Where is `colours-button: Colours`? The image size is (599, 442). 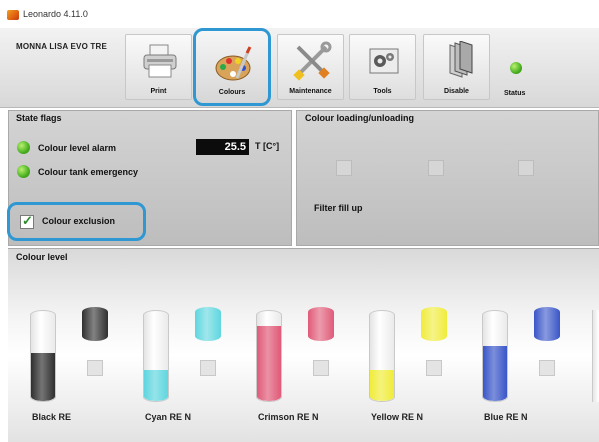 colours-button: Colours is located at coordinates (232, 67).